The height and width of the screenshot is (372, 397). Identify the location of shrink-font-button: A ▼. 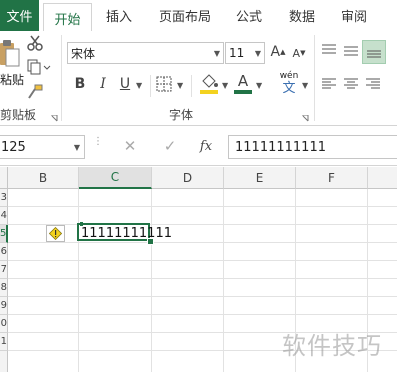
(299, 53).